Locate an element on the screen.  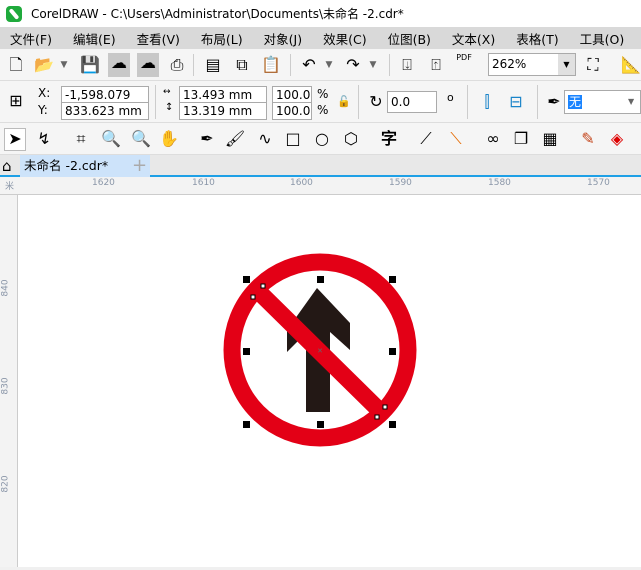
mirror-horizontal-icon: ⫿ is located at coordinates (487, 102).